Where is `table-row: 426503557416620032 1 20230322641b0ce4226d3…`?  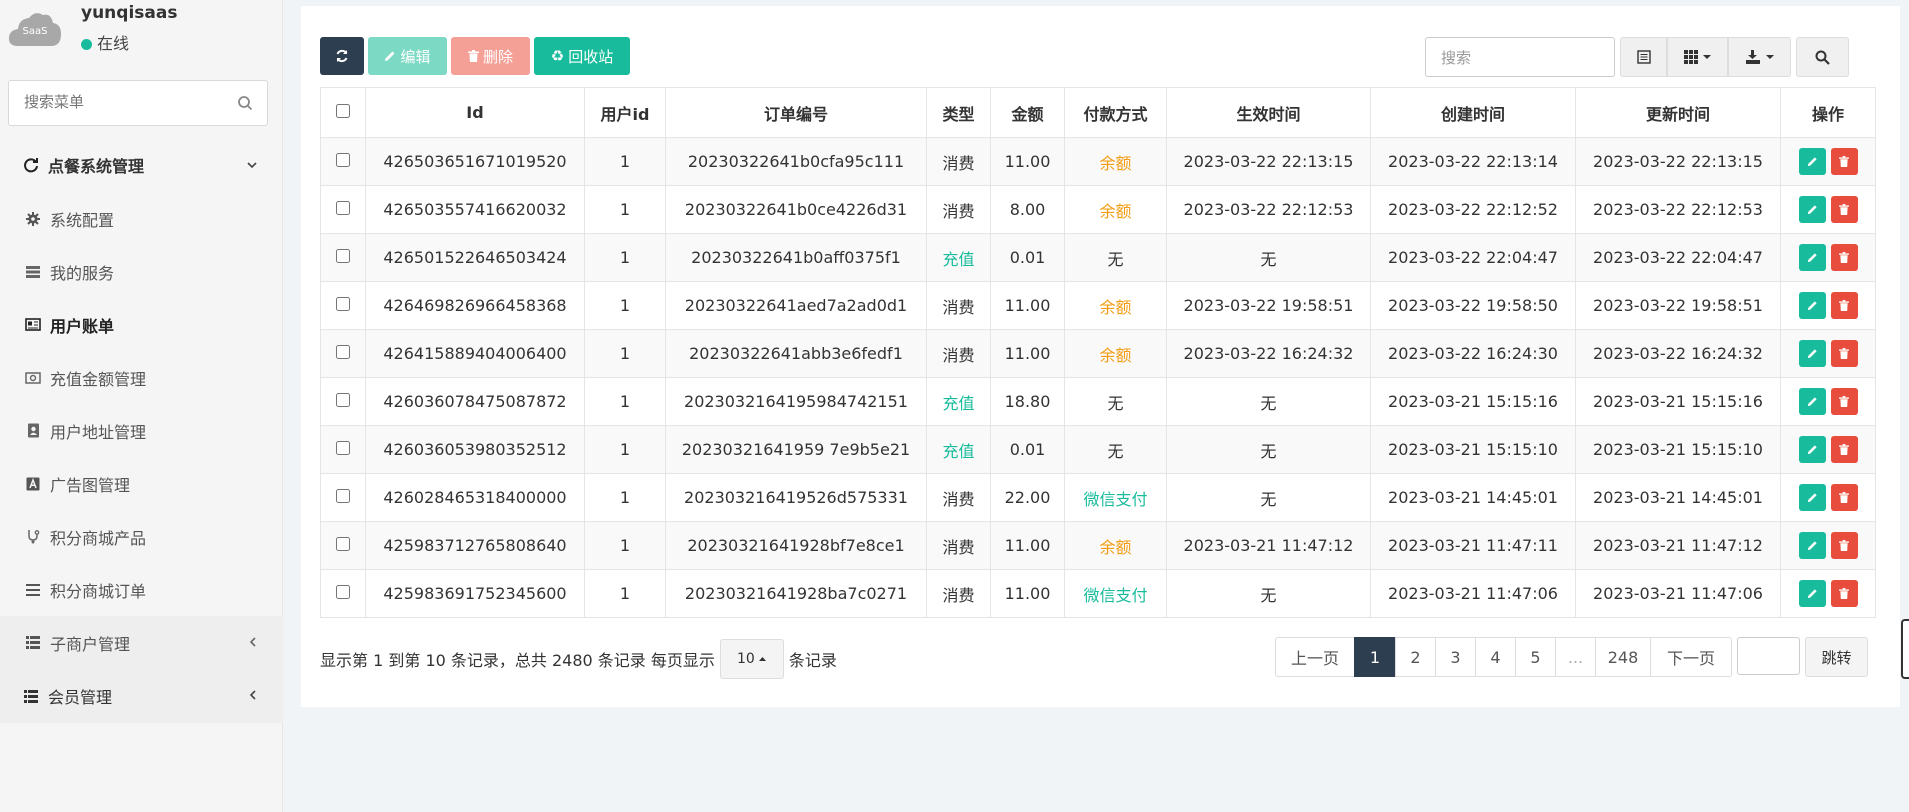 table-row: 426503557416620032 1 20230322641b0ce4226d3… is located at coordinates (1098, 209).